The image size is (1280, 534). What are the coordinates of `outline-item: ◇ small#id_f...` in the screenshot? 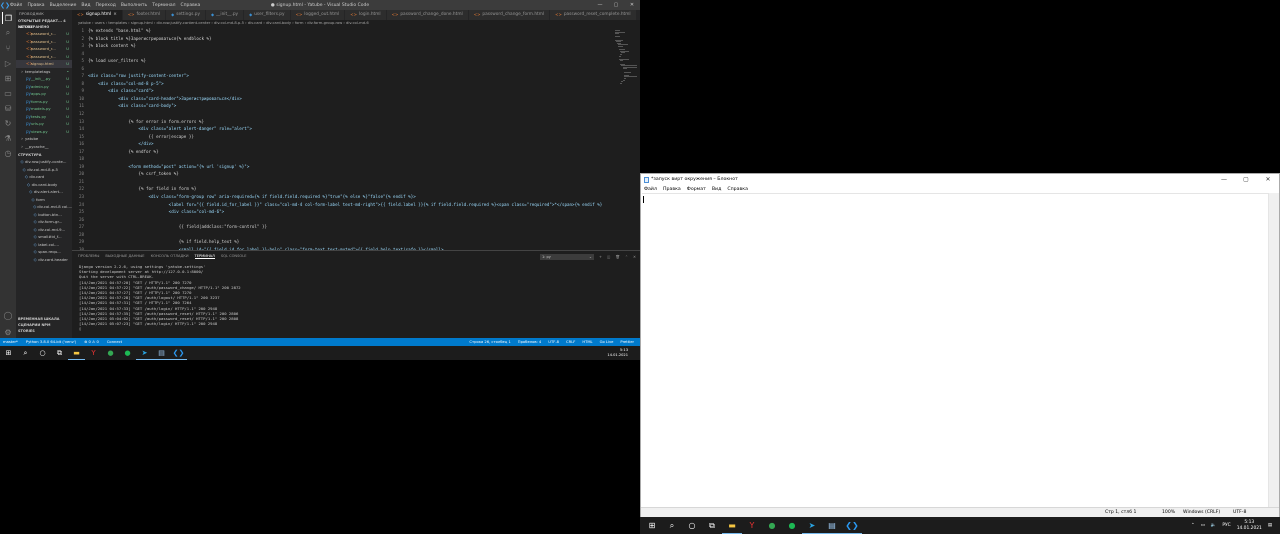 It's located at (44, 237).